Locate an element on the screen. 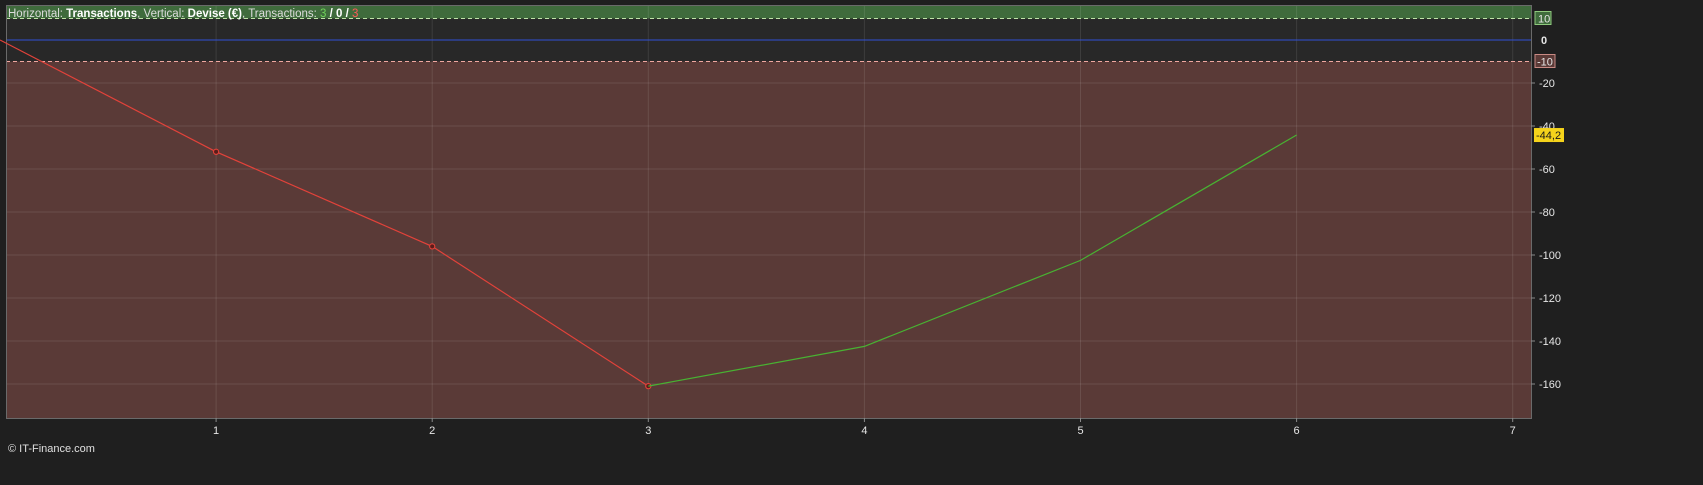  x-tick-label: 6 is located at coordinates (1297, 431).